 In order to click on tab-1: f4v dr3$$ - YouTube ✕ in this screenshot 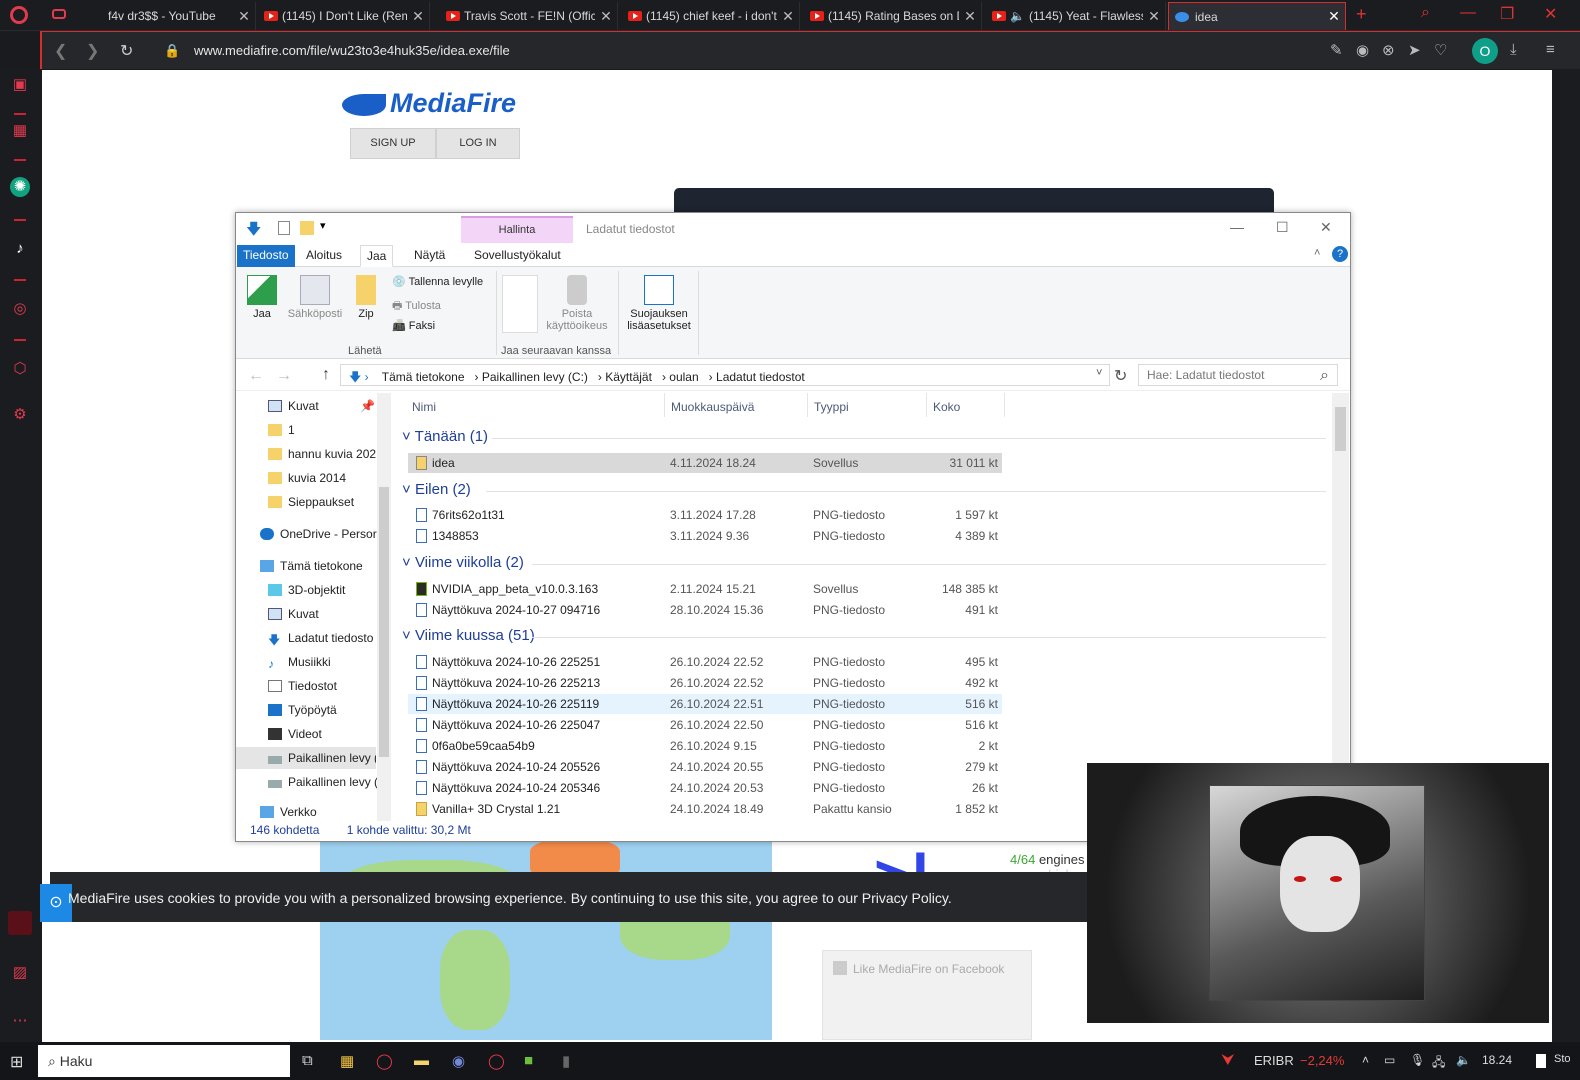, I will do `click(168, 16)`.